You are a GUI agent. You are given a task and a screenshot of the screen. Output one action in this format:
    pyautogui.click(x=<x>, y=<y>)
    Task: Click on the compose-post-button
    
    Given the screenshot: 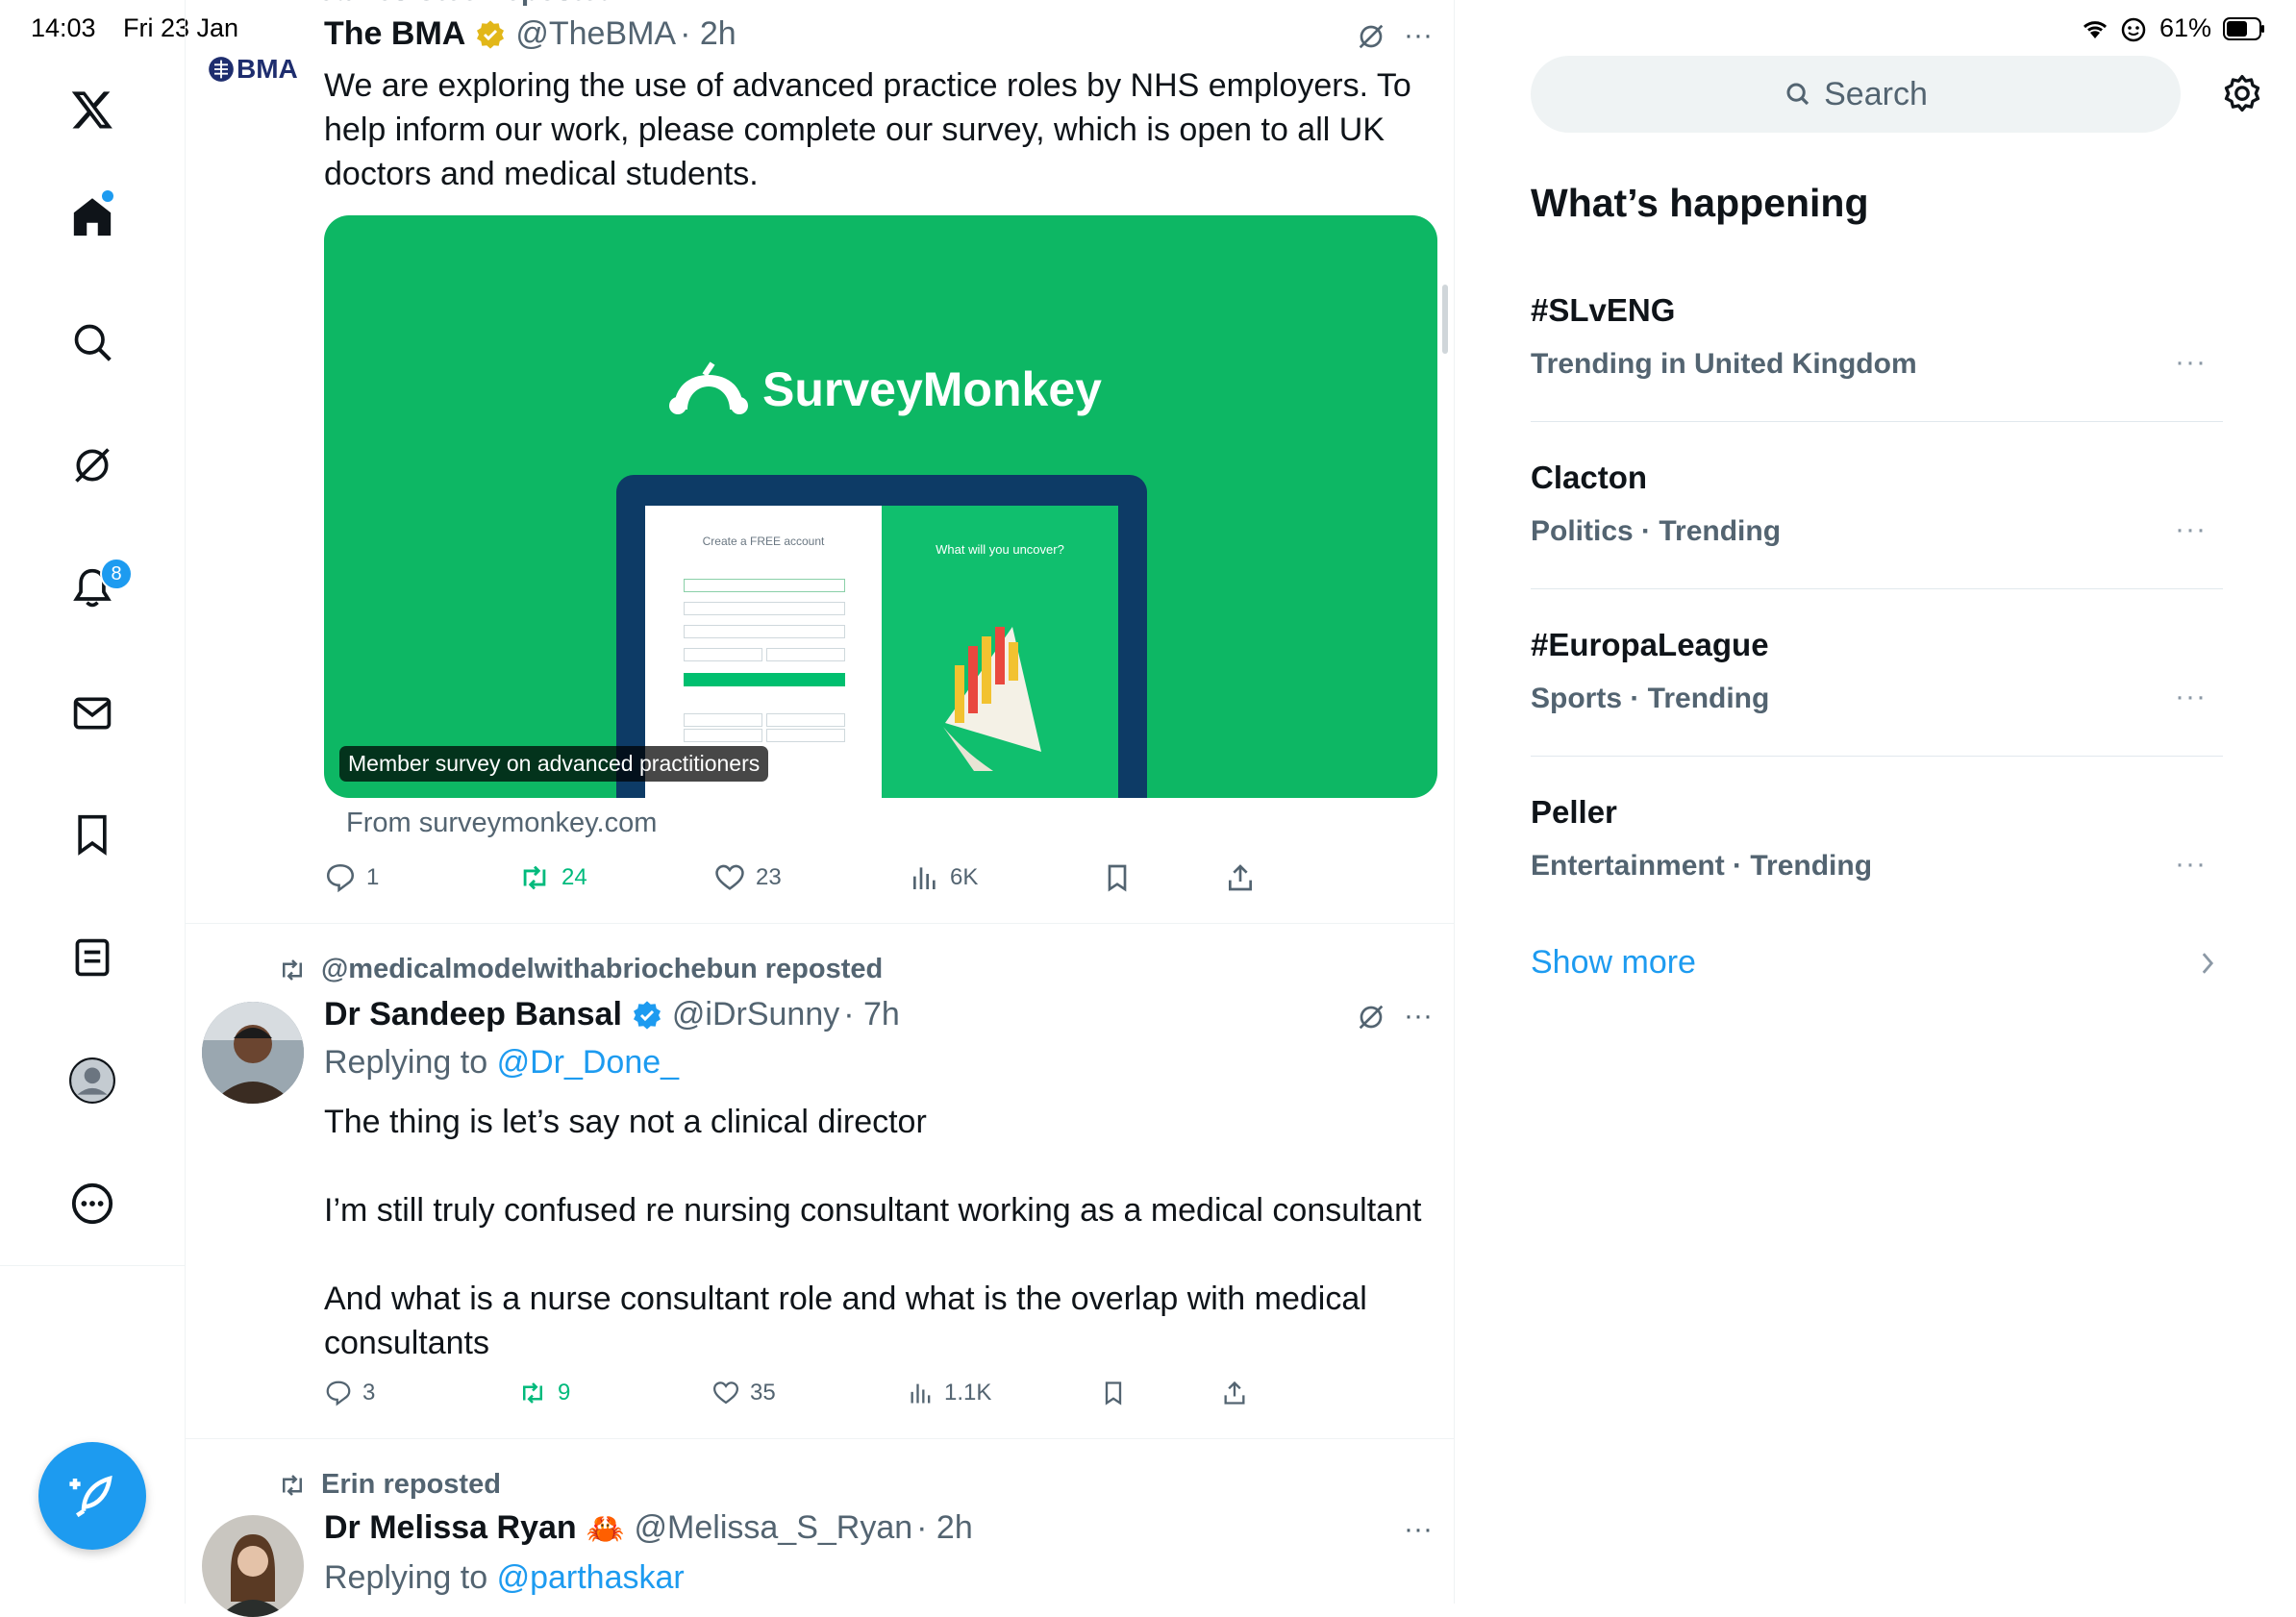 What is the action you would take?
    pyautogui.click(x=92, y=1496)
    